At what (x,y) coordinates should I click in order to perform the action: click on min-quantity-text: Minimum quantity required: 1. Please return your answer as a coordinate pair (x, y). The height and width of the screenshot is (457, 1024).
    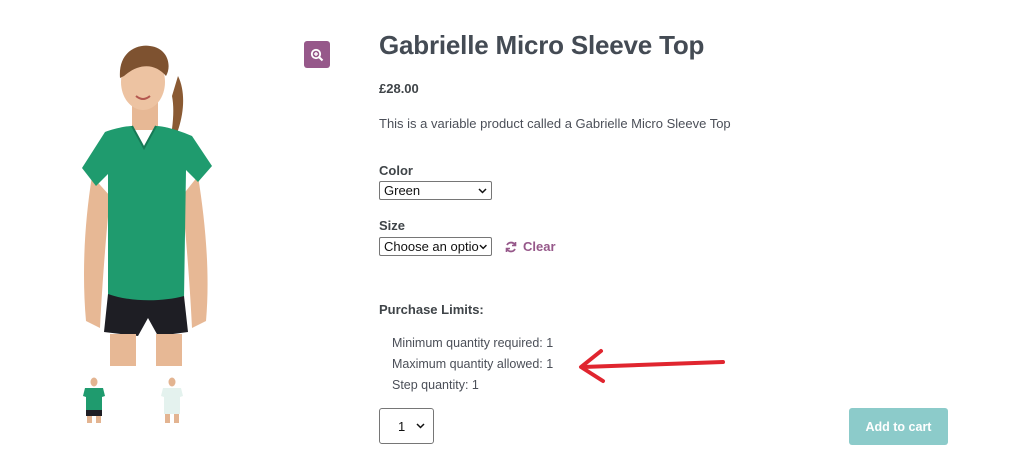
    Looking at the image, I should click on (473, 343).